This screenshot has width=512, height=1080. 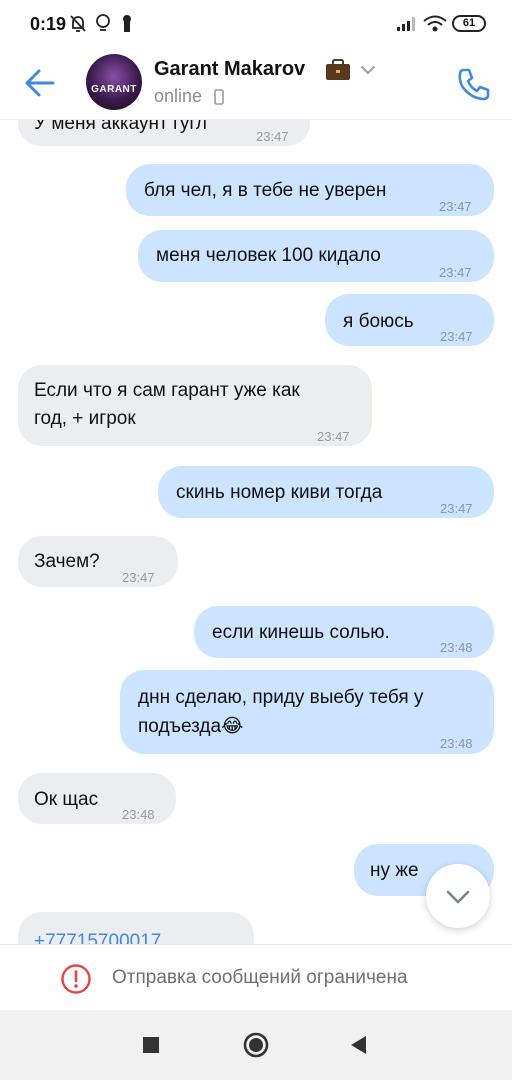 I want to click on message-outgoing: бля чел, я в тебе не уверен 23:47, so click(x=310, y=190).